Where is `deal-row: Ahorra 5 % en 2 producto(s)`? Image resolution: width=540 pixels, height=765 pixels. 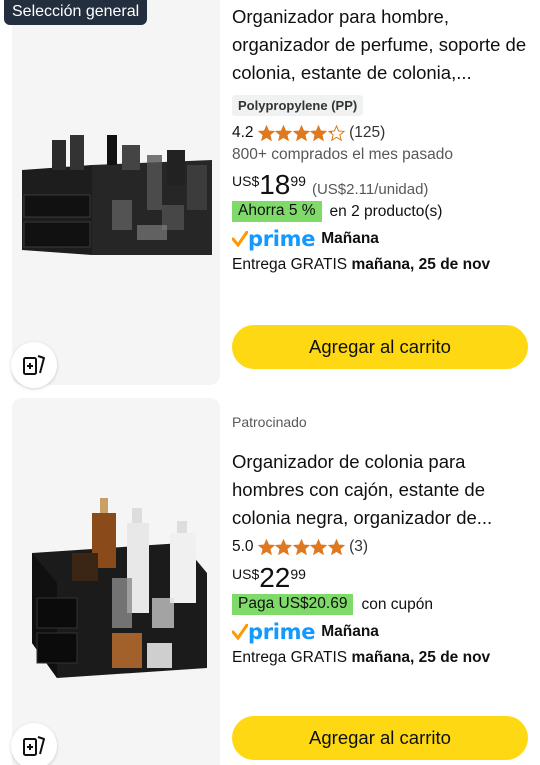
deal-row: Ahorra 5 % en 2 producto(s) is located at coordinates (382, 211).